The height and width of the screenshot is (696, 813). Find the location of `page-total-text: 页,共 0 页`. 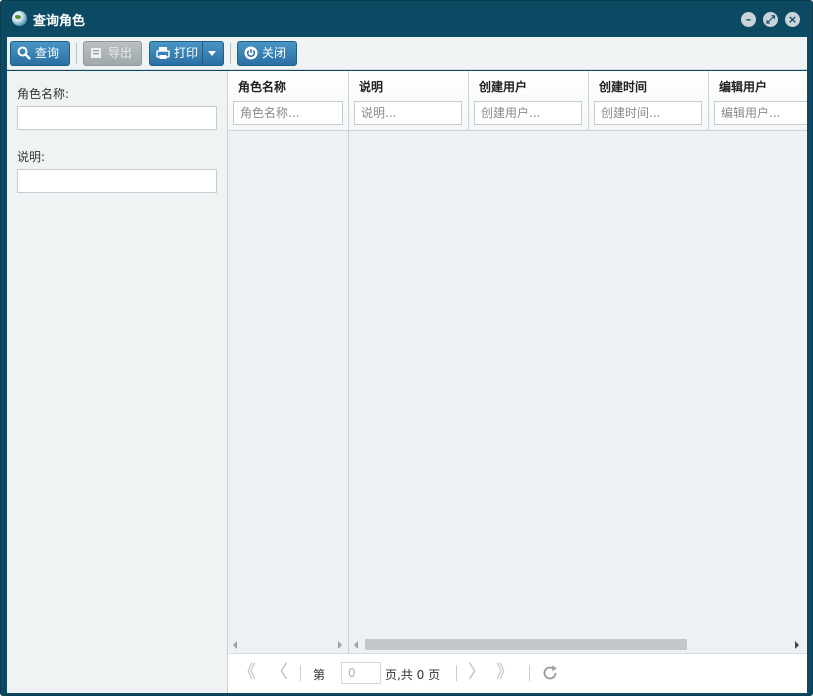

page-total-text: 页,共 0 页 is located at coordinates (413, 675).